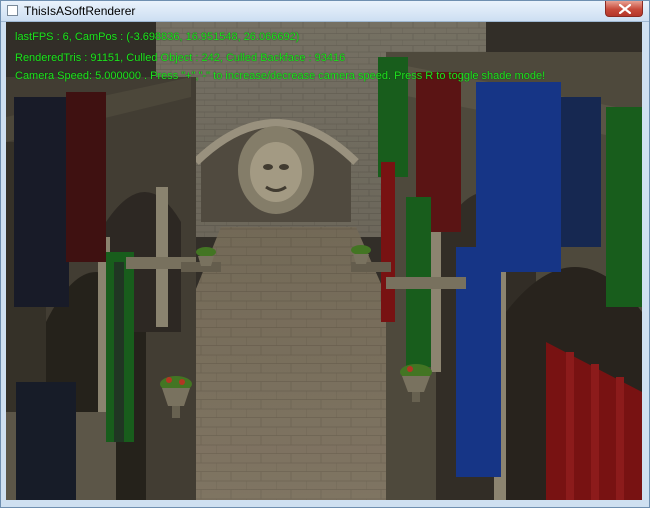 The height and width of the screenshot is (508, 650). I want to click on window-title: ThisIsASoftRenderer, so click(80, 11).